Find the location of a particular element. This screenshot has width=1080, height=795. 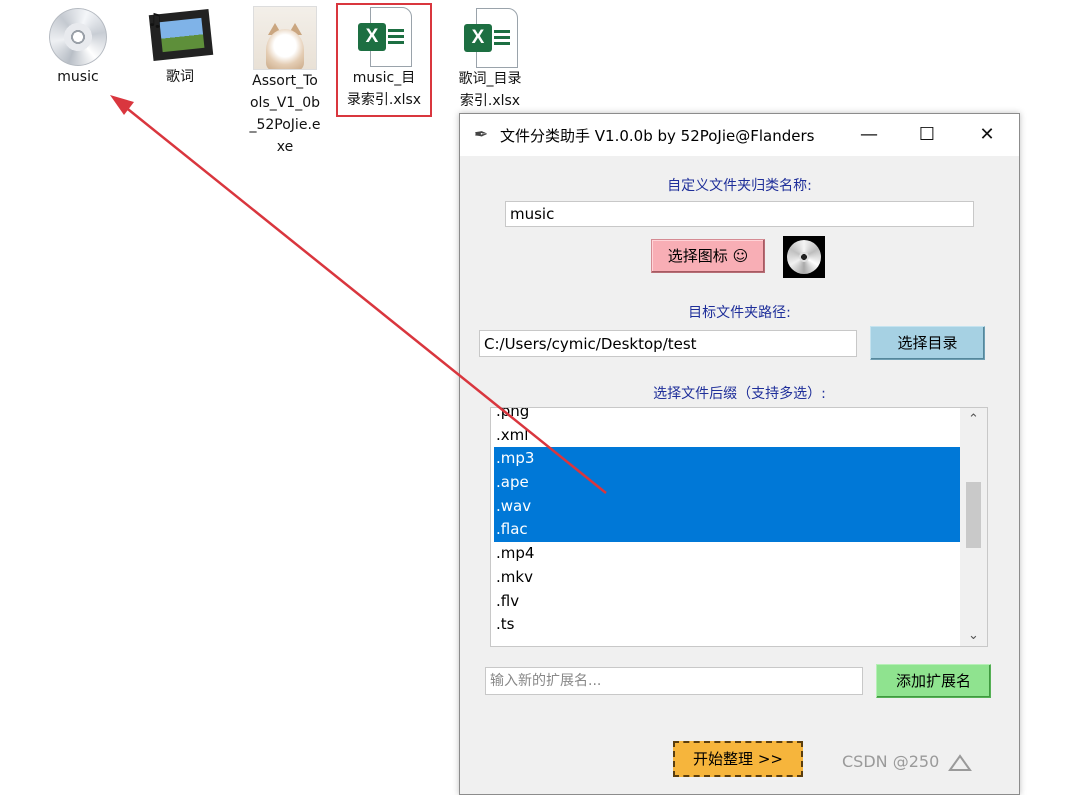

desktop-icon-label: music_目 录索引.xlsx is located at coordinates (384, 89).